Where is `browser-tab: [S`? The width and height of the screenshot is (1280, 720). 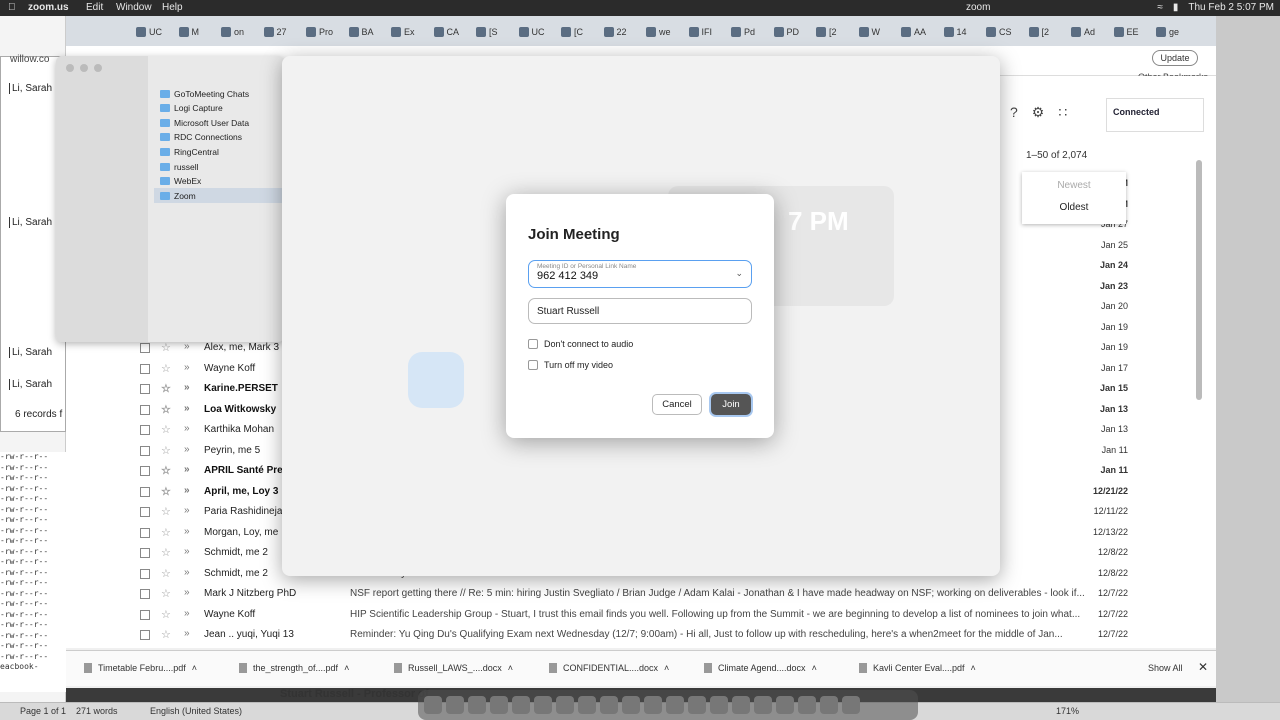
browser-tab: [S is located at coordinates (487, 32).